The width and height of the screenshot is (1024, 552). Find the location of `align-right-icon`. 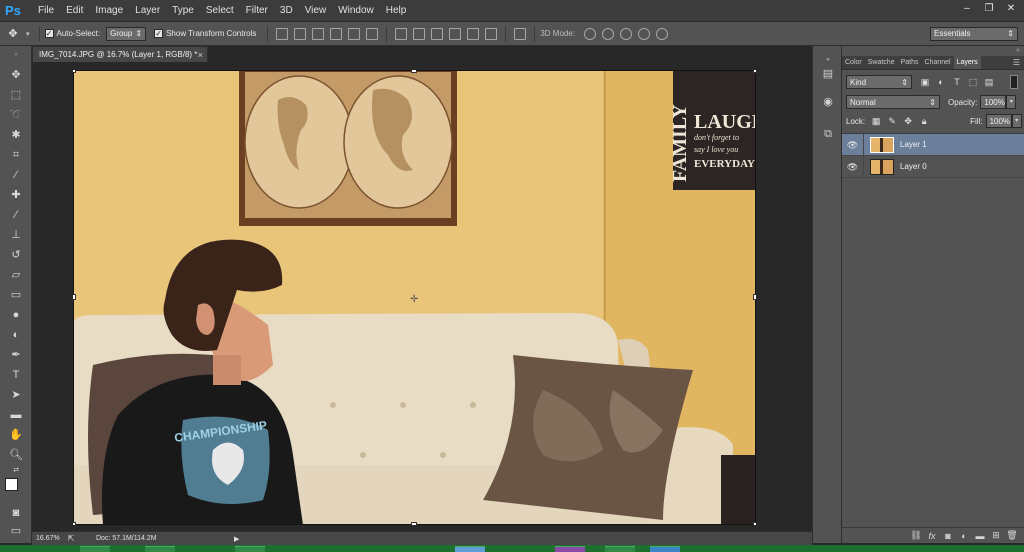

align-right-icon is located at coordinates (372, 33).